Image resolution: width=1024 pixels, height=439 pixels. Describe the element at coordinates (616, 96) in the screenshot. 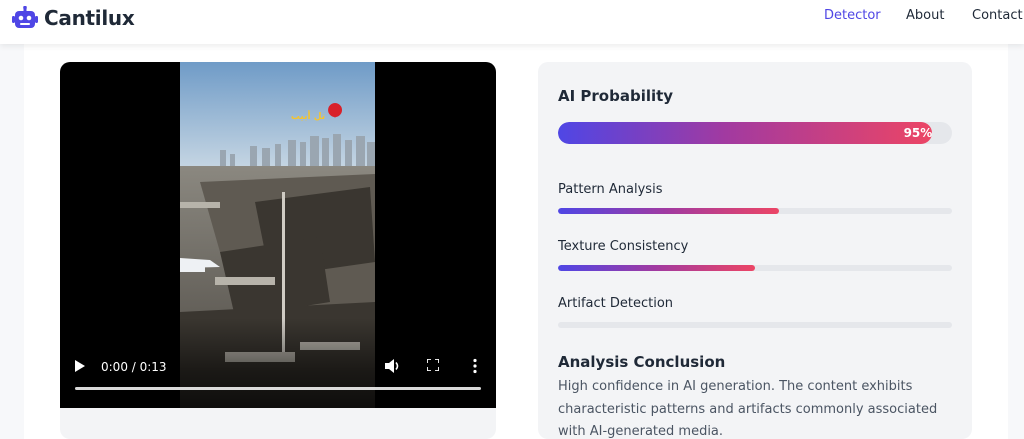

I see `ai-probability-title: AI Probability` at that location.